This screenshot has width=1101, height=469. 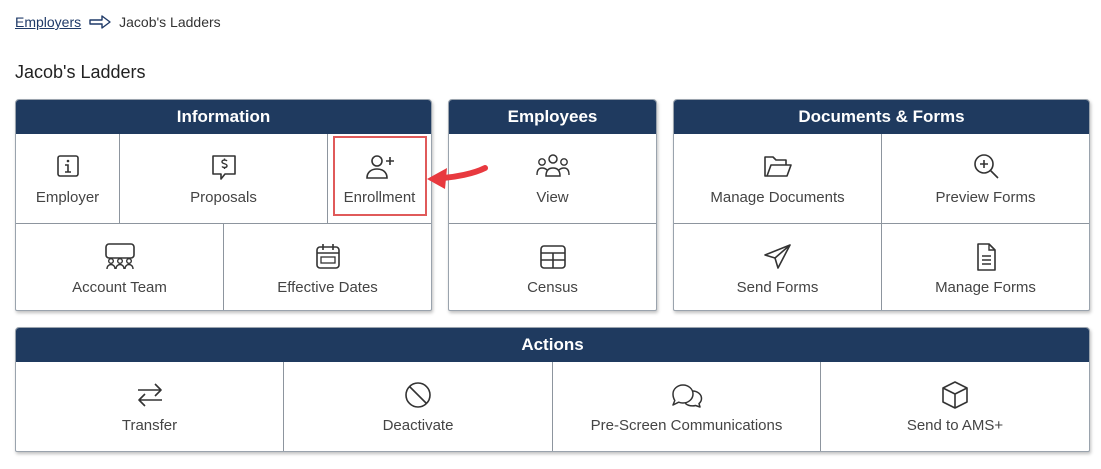 What do you see at coordinates (223, 167) in the screenshot?
I see `dollar-chat-icon` at bounding box center [223, 167].